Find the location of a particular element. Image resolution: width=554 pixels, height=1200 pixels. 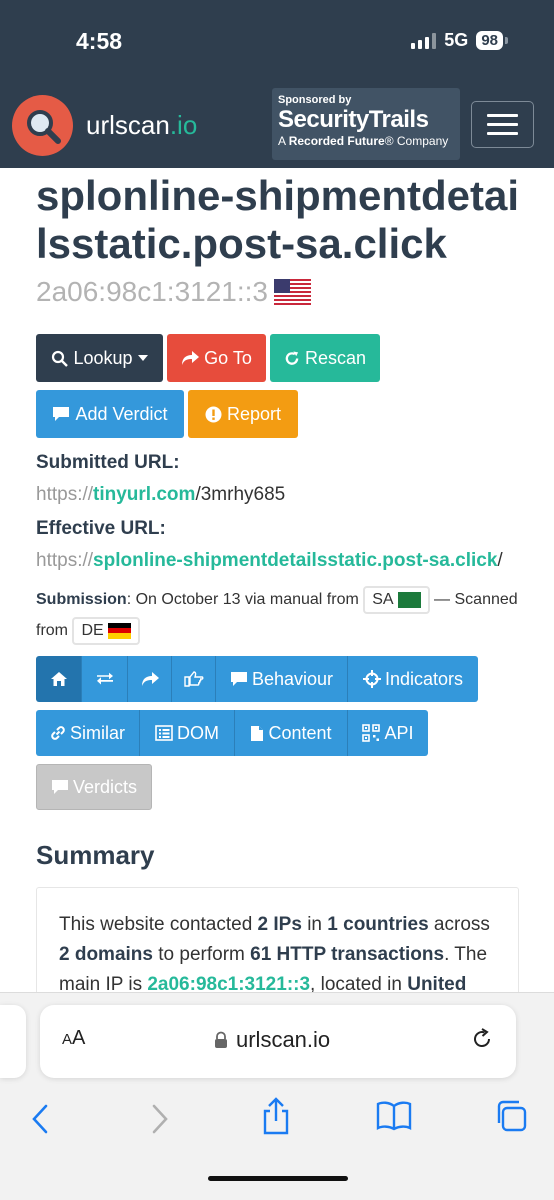

summary-heading: Summary is located at coordinates (95, 855).